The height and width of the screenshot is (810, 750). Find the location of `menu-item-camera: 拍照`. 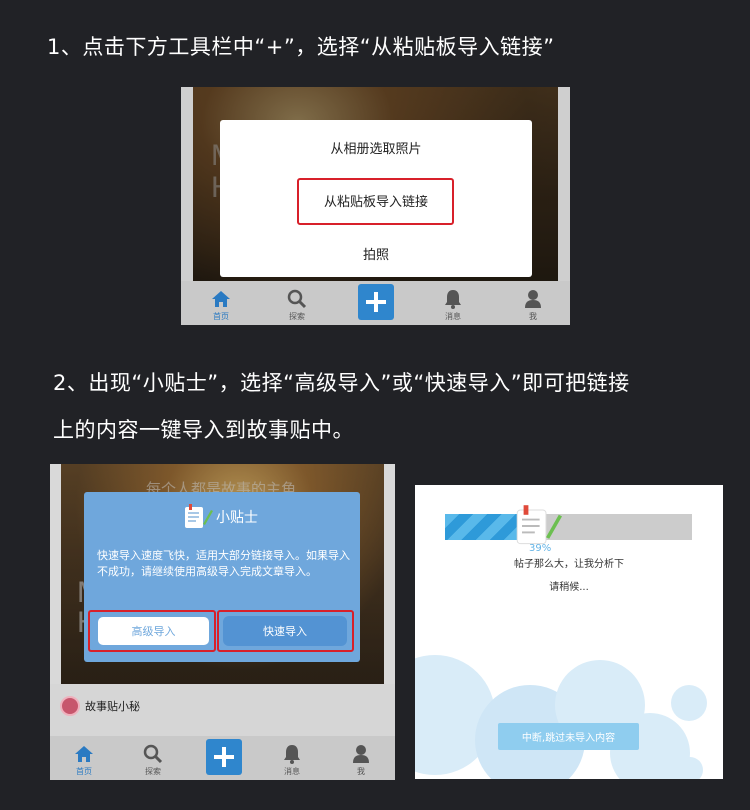

menu-item-camera: 拍照 is located at coordinates (376, 253).